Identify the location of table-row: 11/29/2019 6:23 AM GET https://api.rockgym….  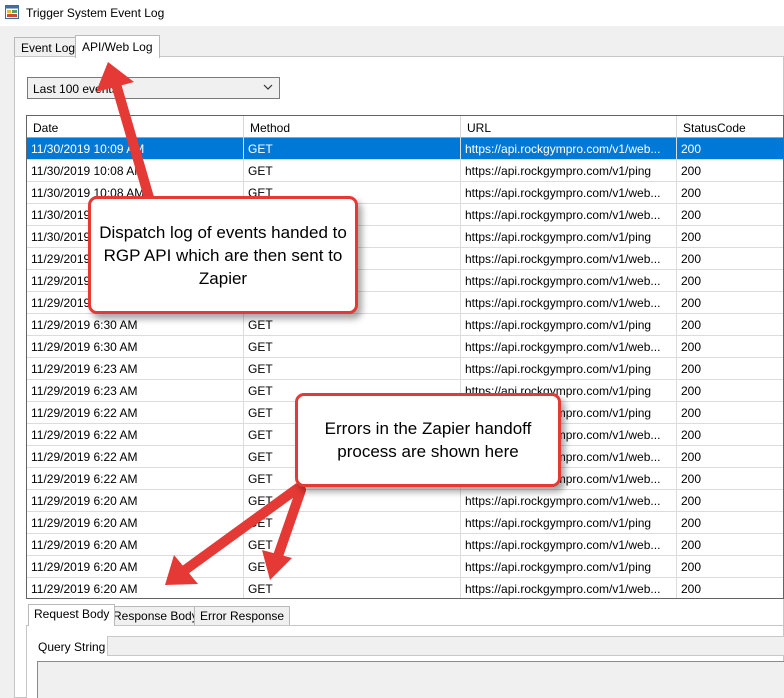
(405, 369).